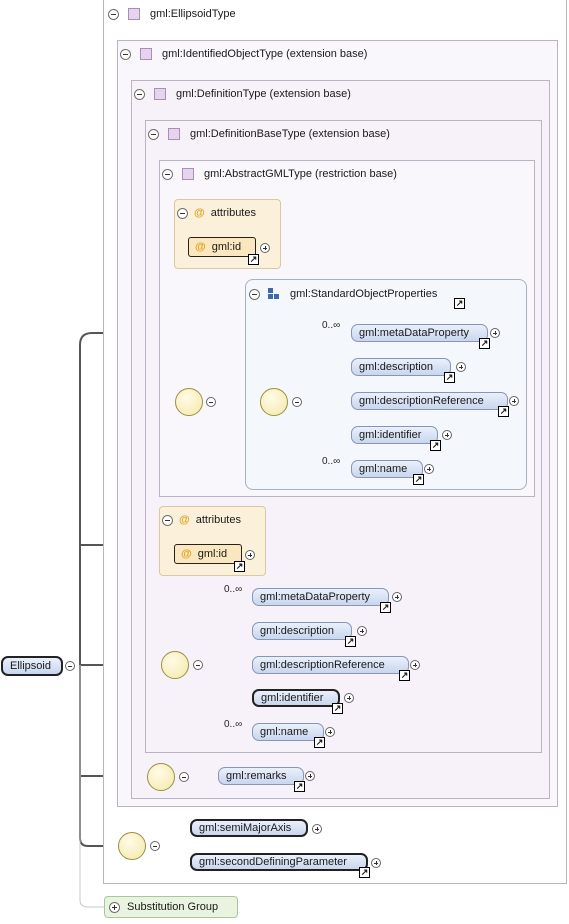 The width and height of the screenshot is (569, 924). What do you see at coordinates (193, 14) in the screenshot?
I see `type-label: gml:EllipsoidType` at bounding box center [193, 14].